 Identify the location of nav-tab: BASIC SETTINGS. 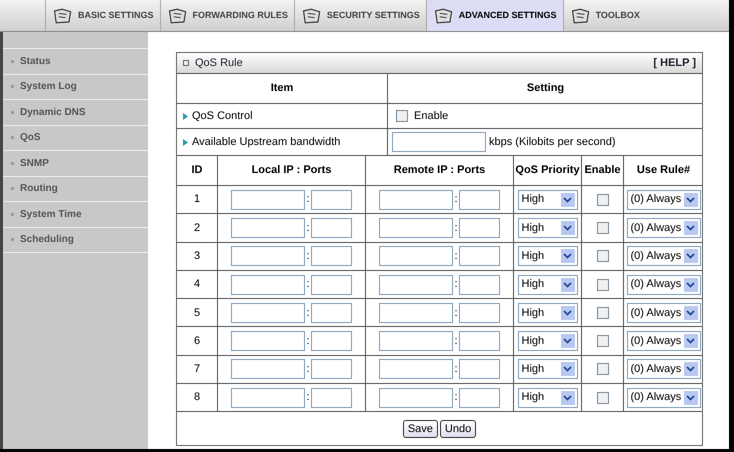
(102, 15).